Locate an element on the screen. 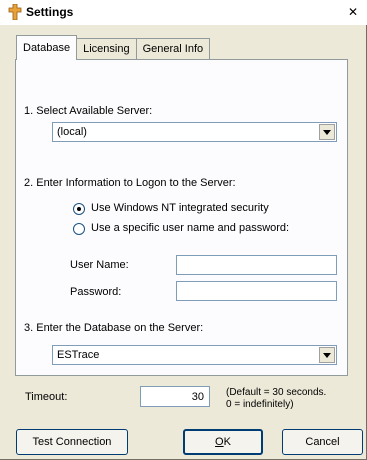  settings-app-icon is located at coordinates (15, 12).